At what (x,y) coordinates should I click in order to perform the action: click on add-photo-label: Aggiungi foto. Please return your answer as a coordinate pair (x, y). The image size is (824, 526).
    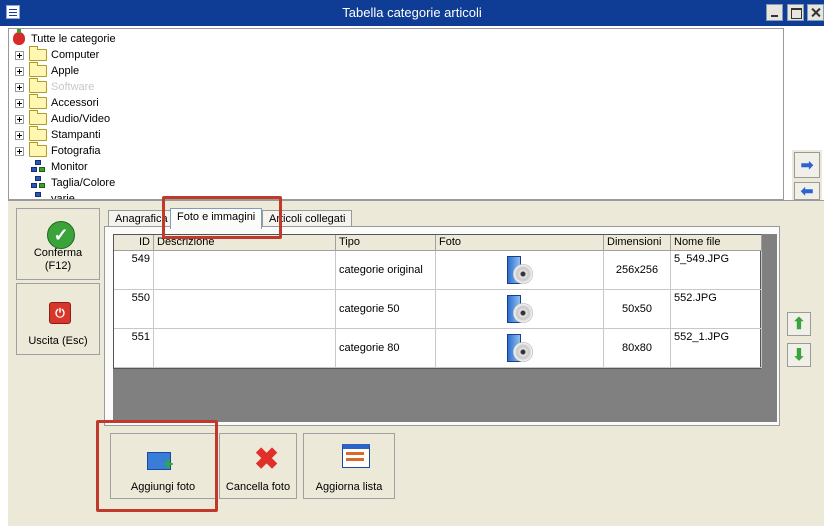
    Looking at the image, I should click on (163, 487).